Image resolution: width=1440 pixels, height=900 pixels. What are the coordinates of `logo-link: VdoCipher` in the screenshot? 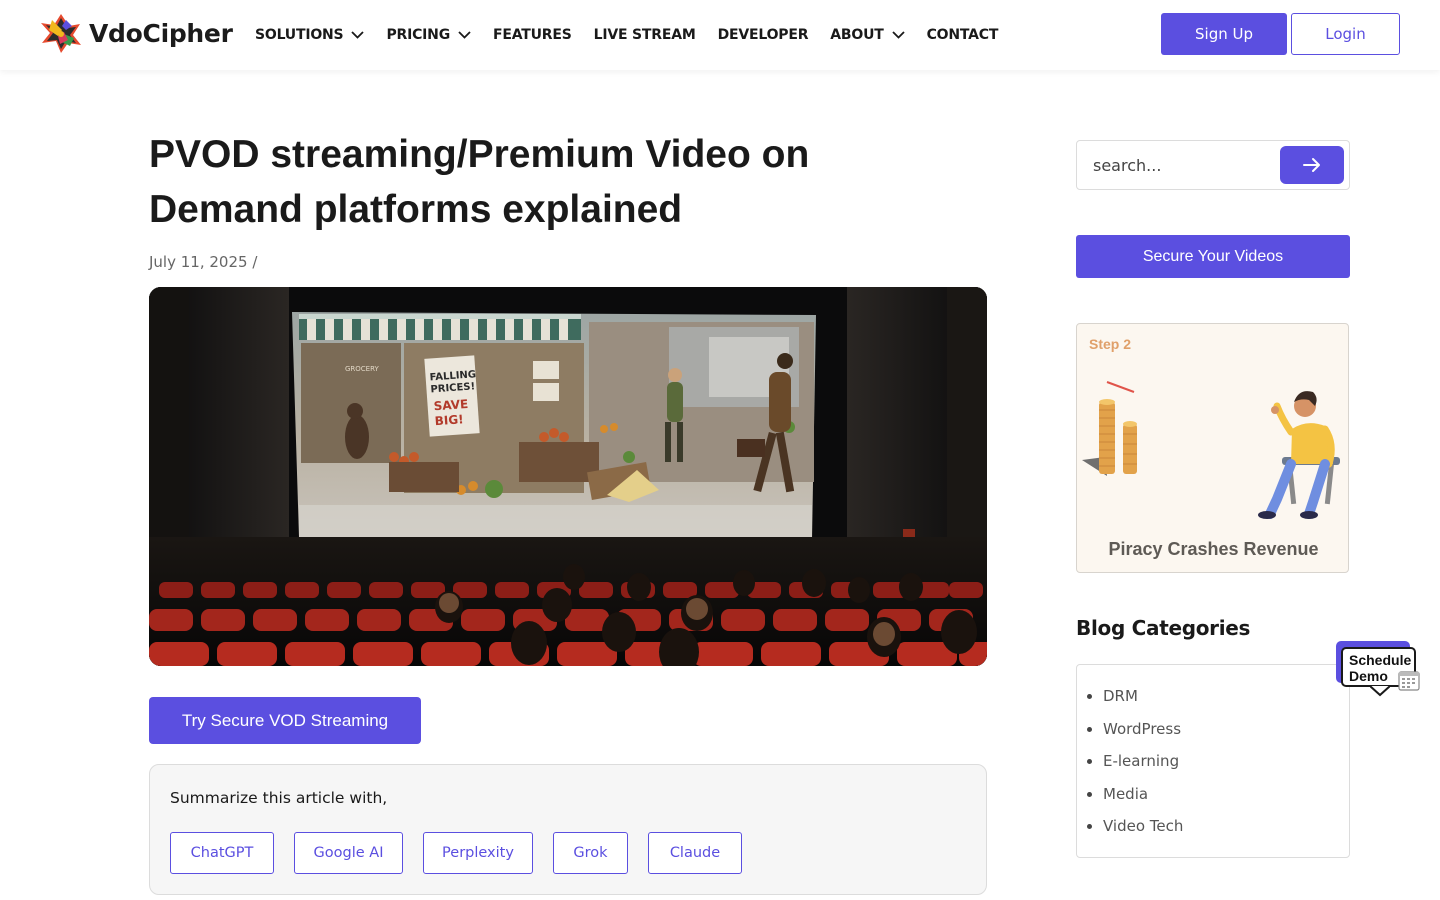 It's located at (136, 33).